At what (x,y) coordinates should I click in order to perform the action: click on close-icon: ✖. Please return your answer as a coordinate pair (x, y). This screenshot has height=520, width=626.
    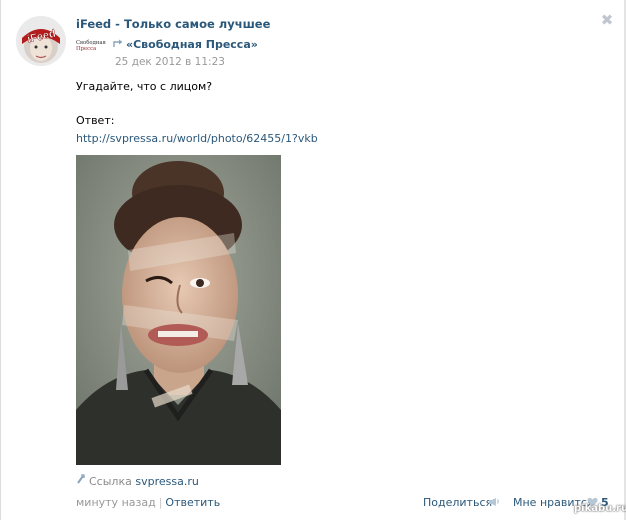
    Looking at the image, I should click on (607, 20).